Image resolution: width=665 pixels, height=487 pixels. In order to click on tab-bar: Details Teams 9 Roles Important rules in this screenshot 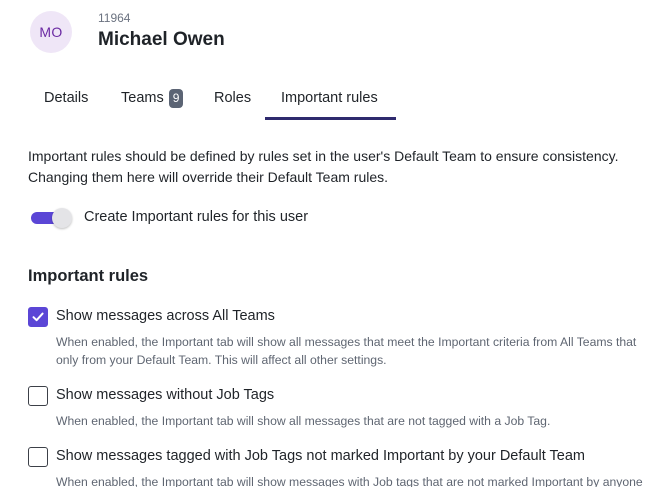, I will do `click(346, 102)`.